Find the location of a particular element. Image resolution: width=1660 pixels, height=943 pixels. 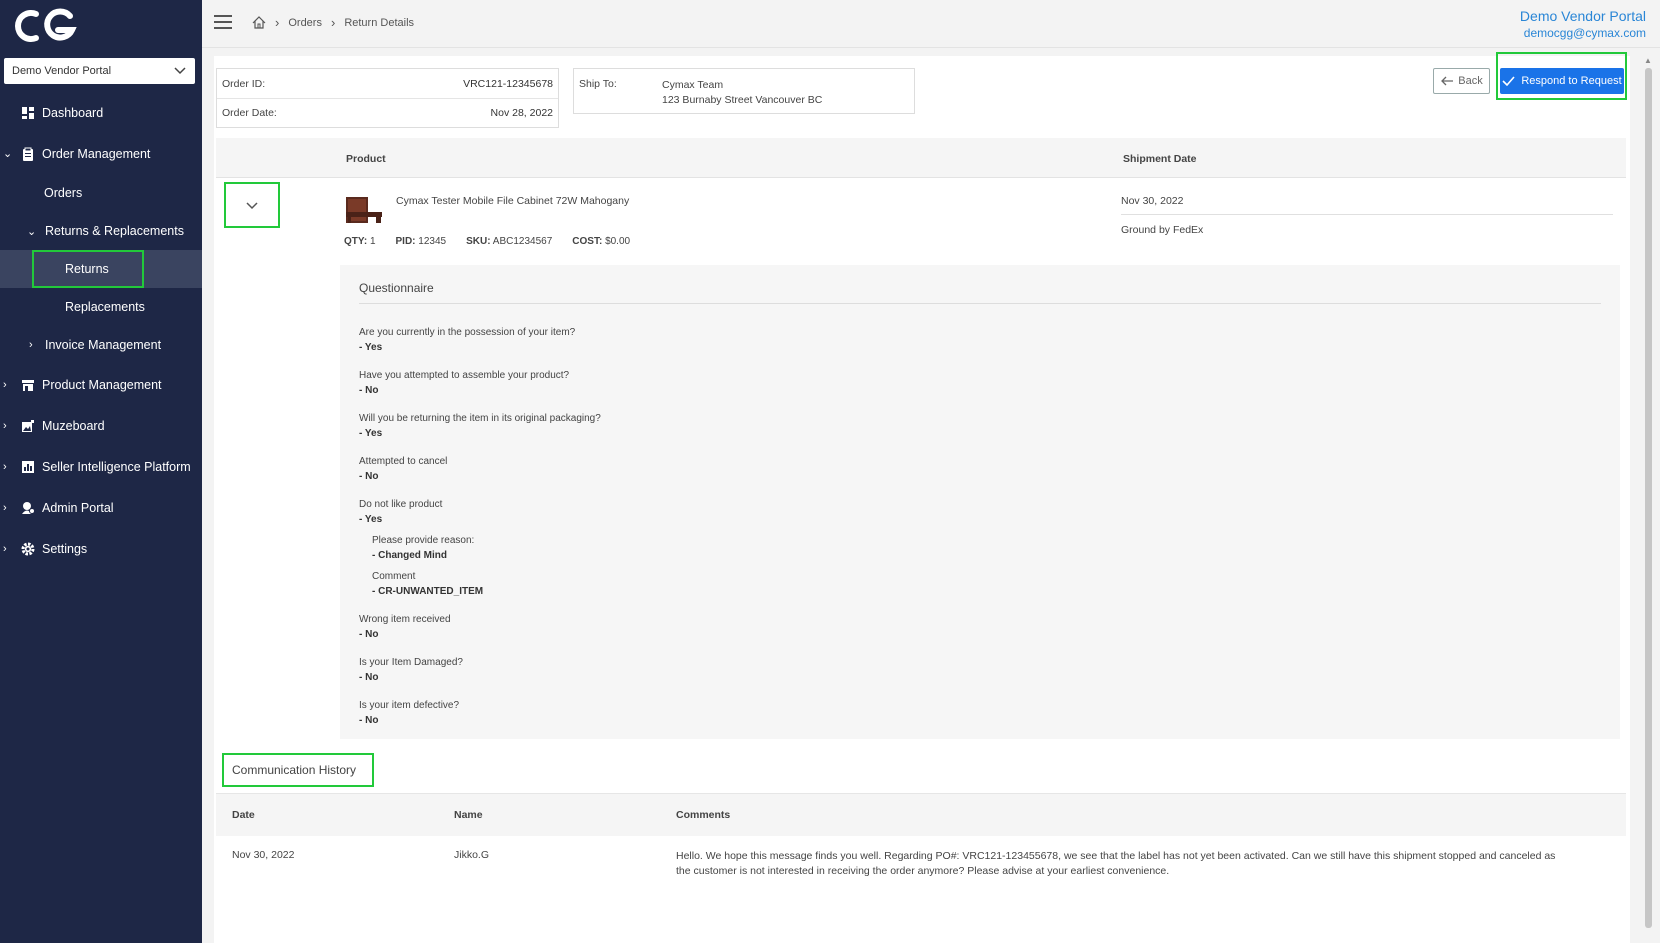

sidebar-item-label: Returns is located at coordinates (87, 269).